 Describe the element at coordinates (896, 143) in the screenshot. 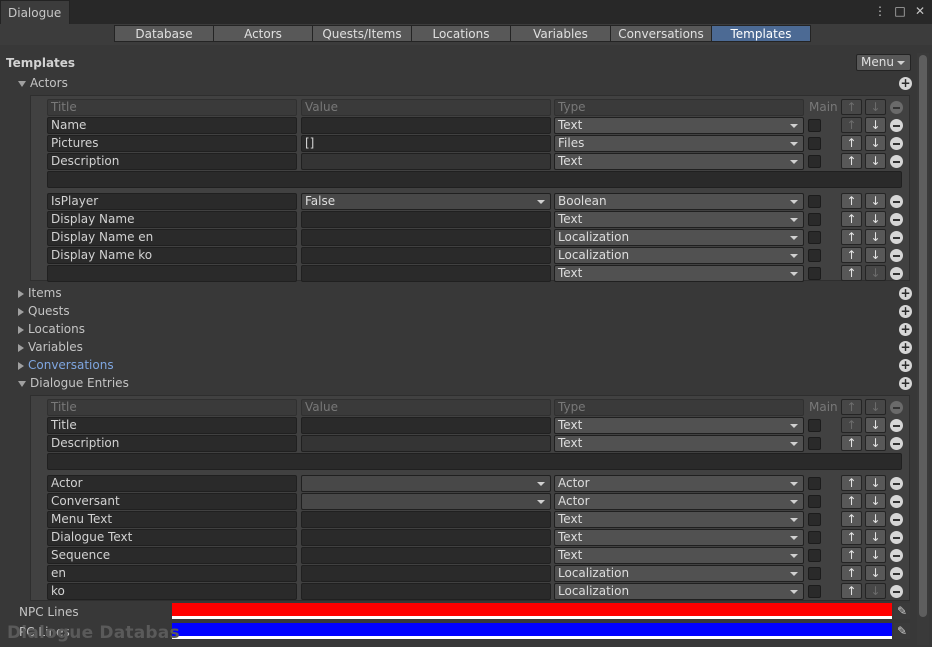

I see `actors-row-1-remove-icon` at that location.